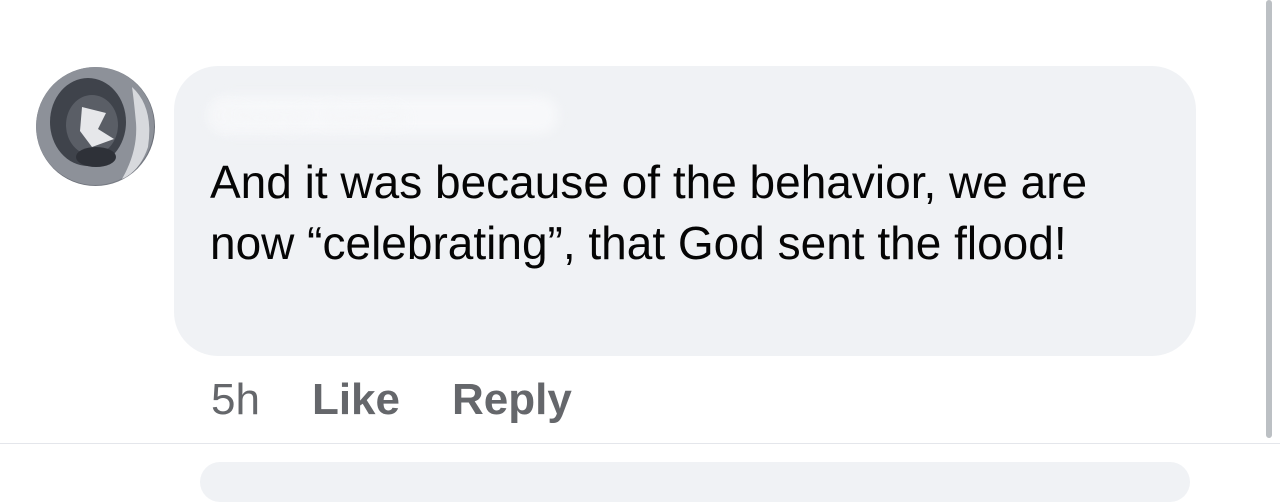 The width and height of the screenshot is (1280, 502). What do you see at coordinates (640, 443) in the screenshot?
I see `divider` at bounding box center [640, 443].